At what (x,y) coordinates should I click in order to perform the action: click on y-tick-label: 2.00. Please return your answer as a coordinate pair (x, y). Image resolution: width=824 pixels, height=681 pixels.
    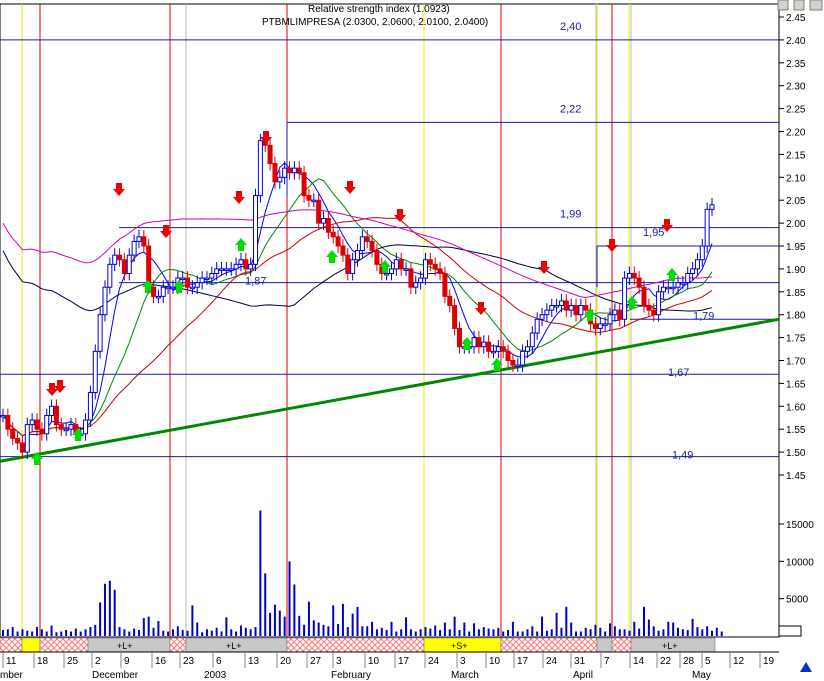
    Looking at the image, I should click on (796, 224).